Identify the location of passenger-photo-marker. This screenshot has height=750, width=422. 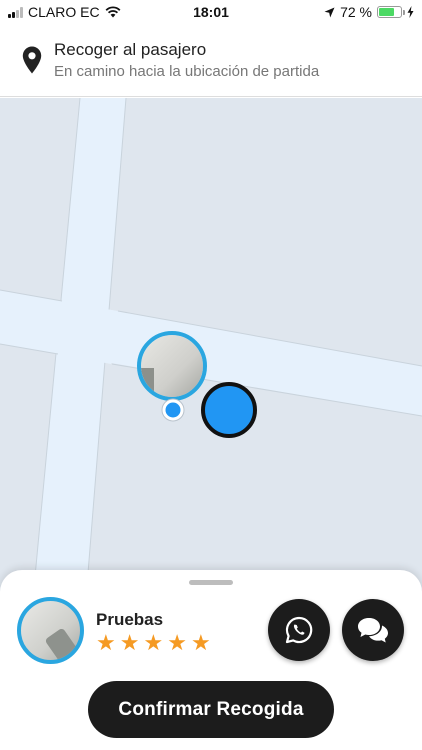
(172, 366).